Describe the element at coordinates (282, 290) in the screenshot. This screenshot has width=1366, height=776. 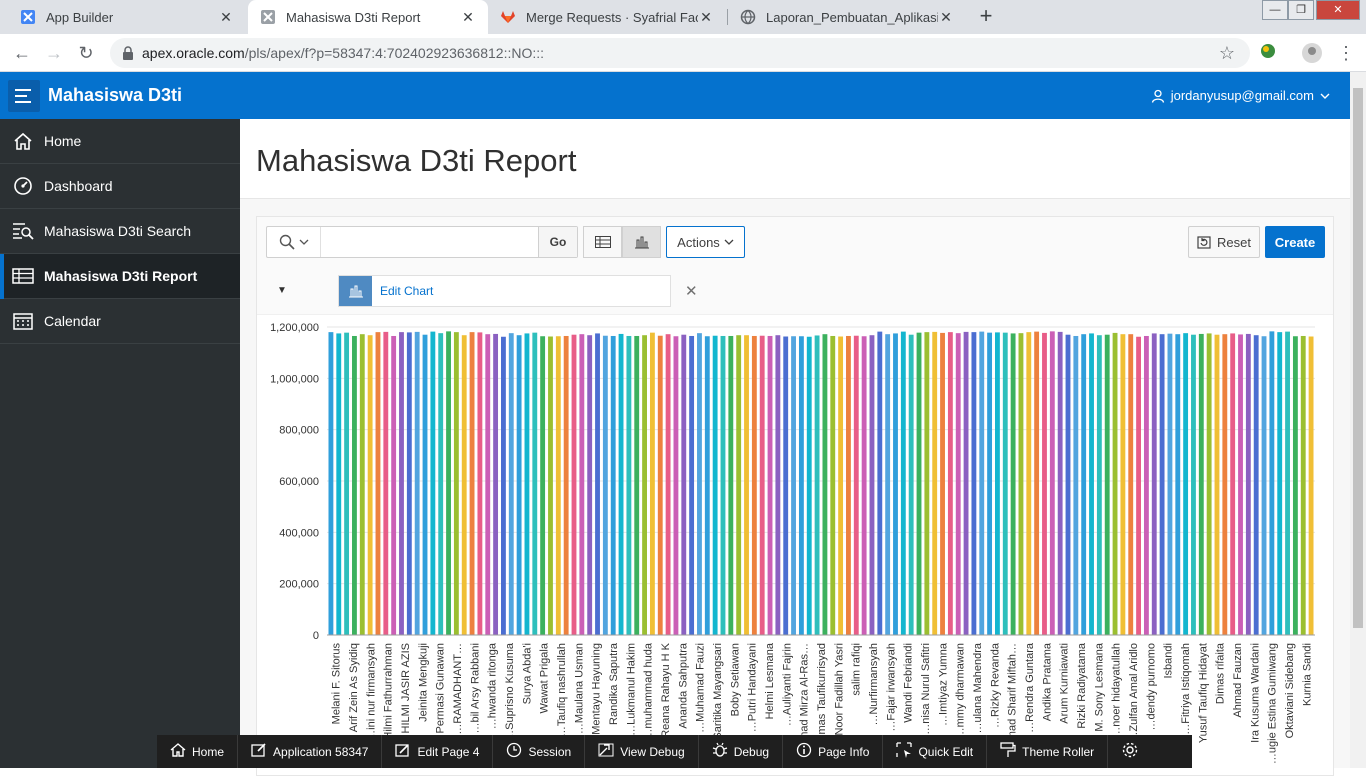
I see `collapse-triangle-icon: ▼` at that location.